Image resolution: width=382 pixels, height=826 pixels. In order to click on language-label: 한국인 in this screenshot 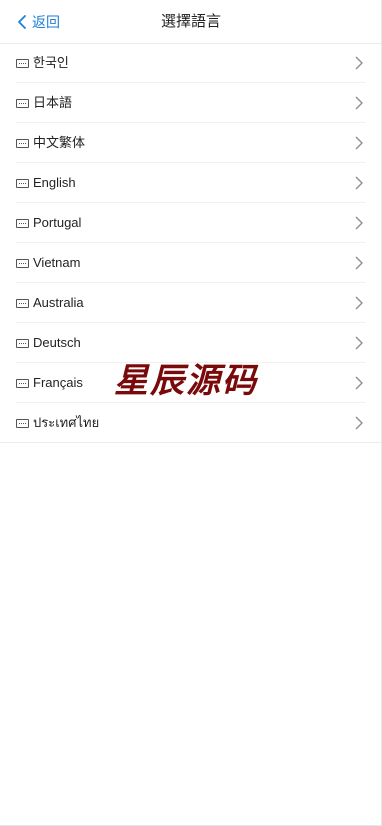, I will do `click(51, 62)`.